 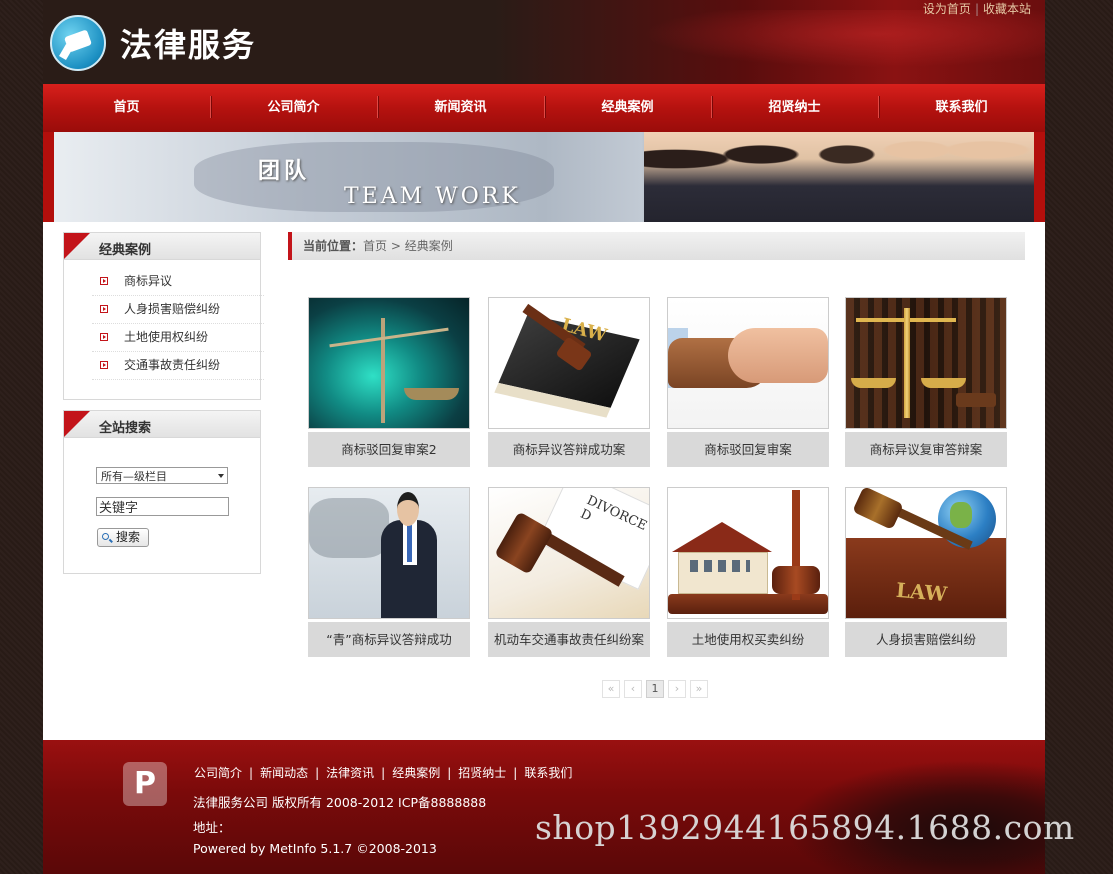 What do you see at coordinates (482, 773) in the screenshot?
I see `footer-link-jobs: 招贤纳士` at bounding box center [482, 773].